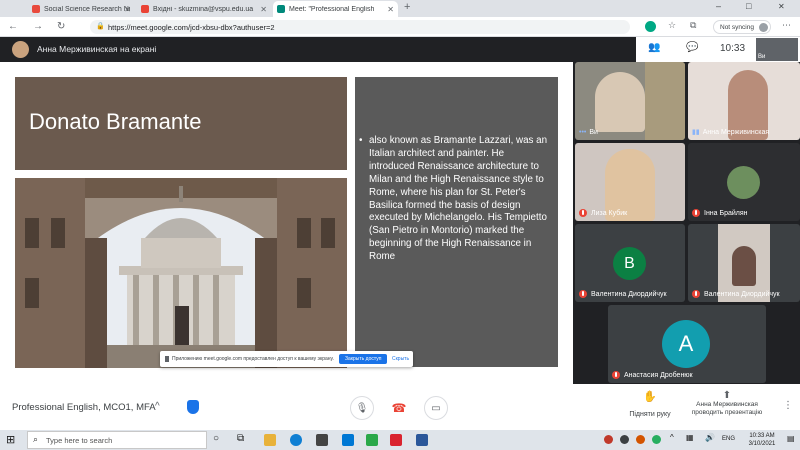 The width and height of the screenshot is (800, 450). What do you see at coordinates (690, 437) in the screenshot?
I see `network-icon: ▦` at bounding box center [690, 437].